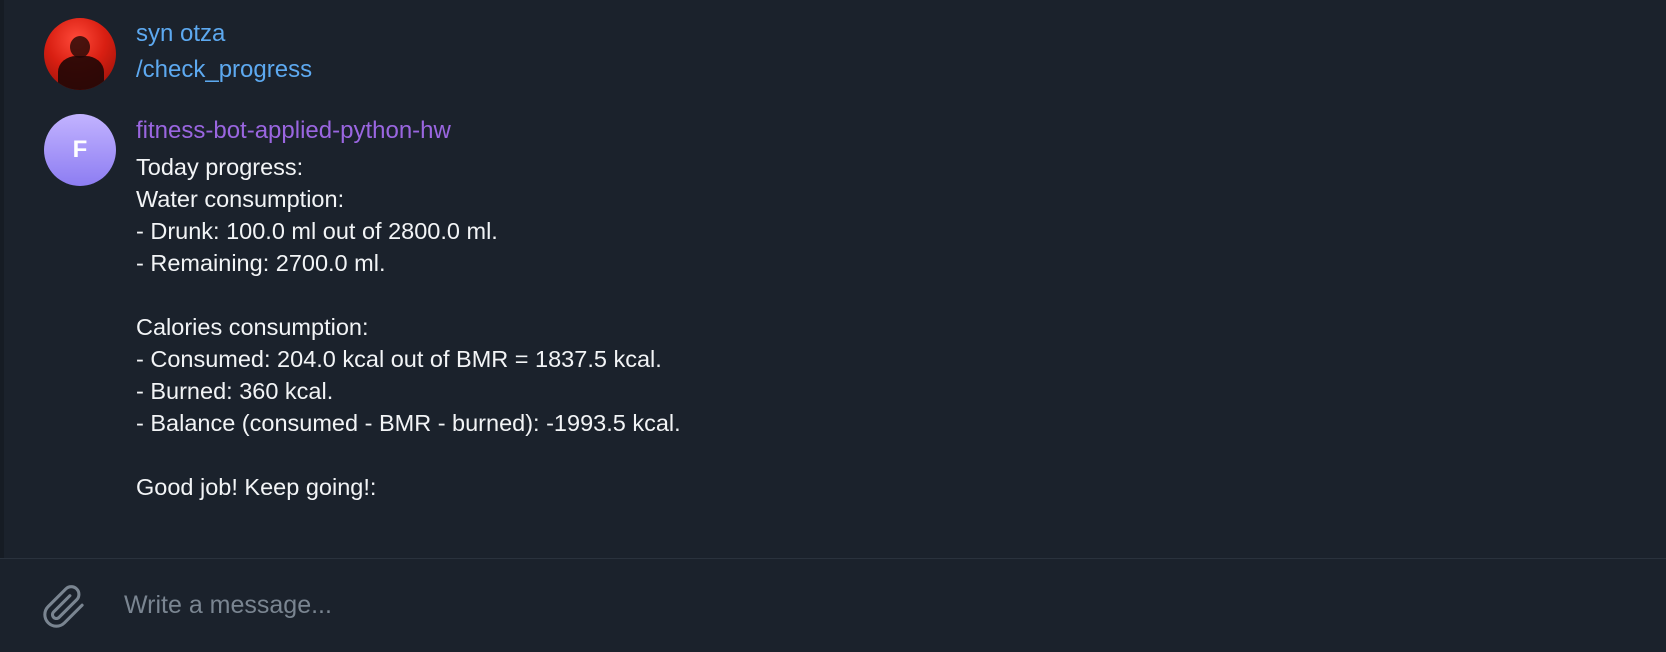  I want to click on bot-avatar: F, so click(80, 150).